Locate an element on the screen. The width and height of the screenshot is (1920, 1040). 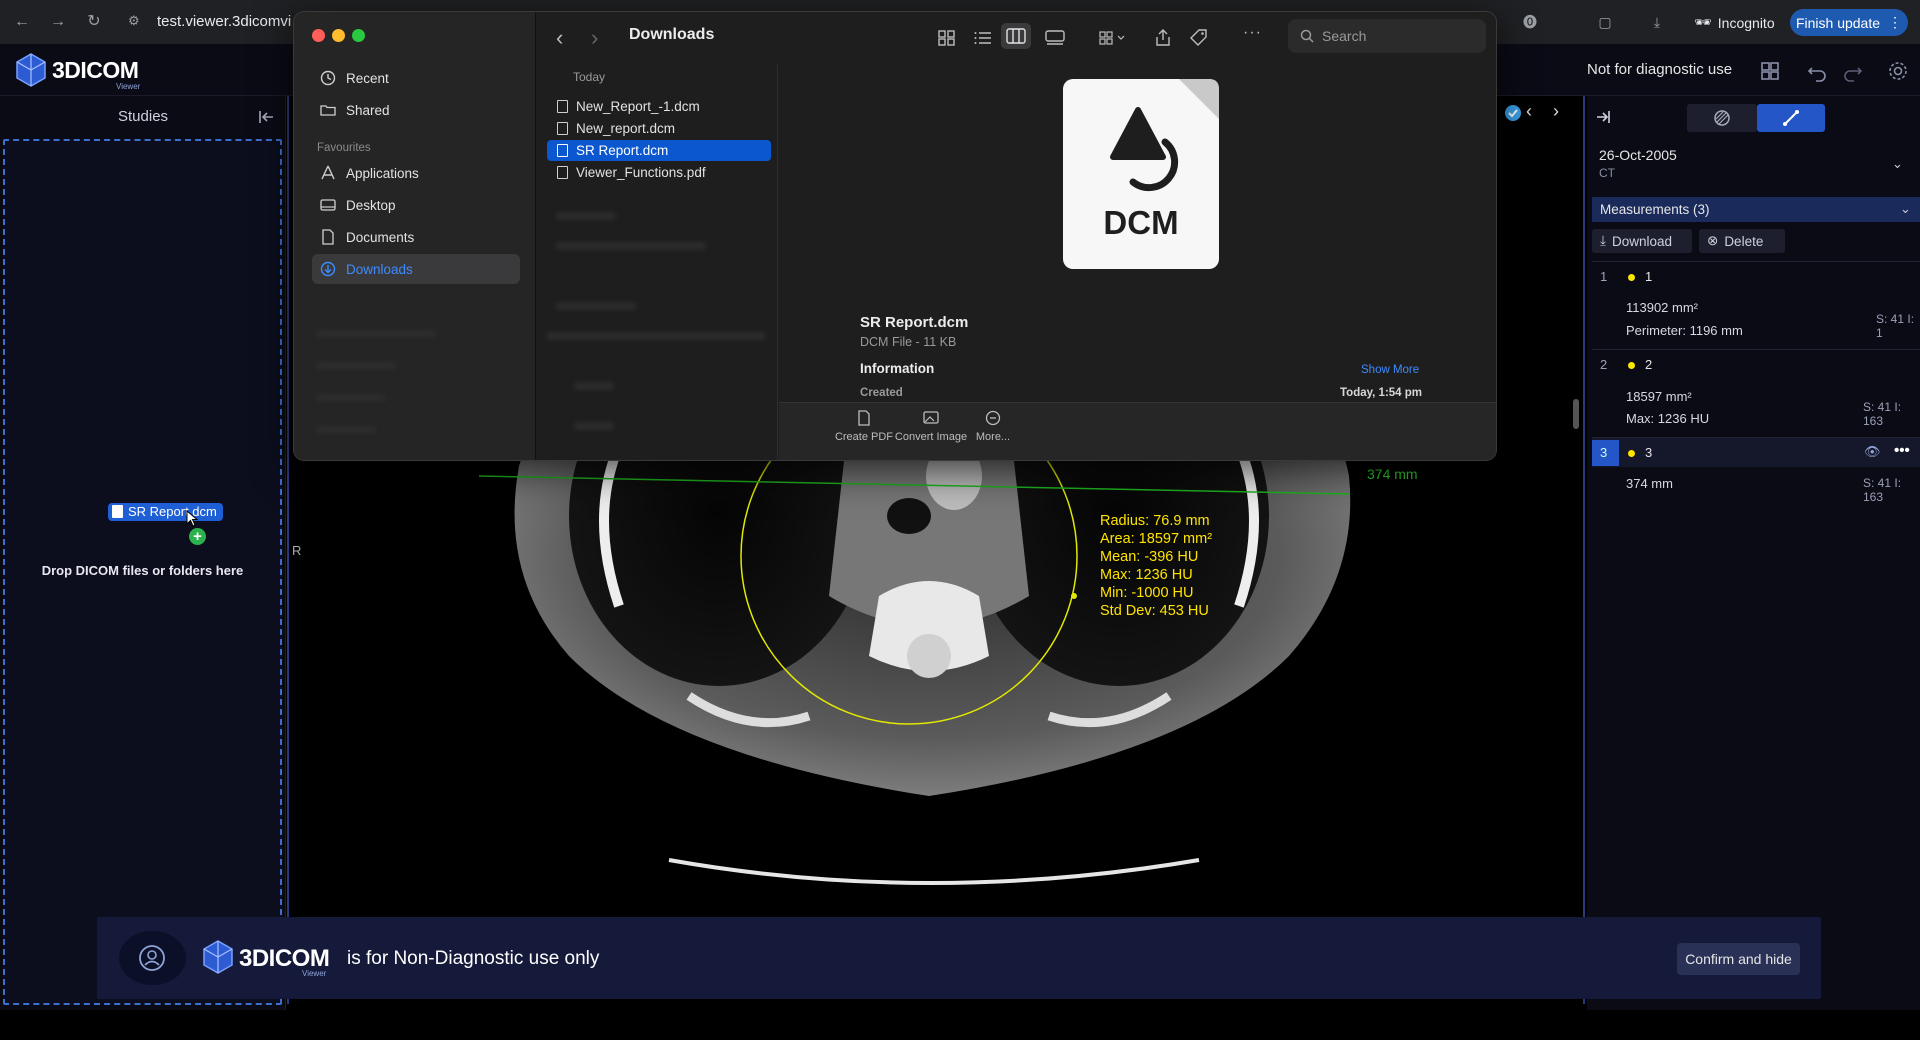
extensions-icon: ▢ is located at coordinates (1605, 22).